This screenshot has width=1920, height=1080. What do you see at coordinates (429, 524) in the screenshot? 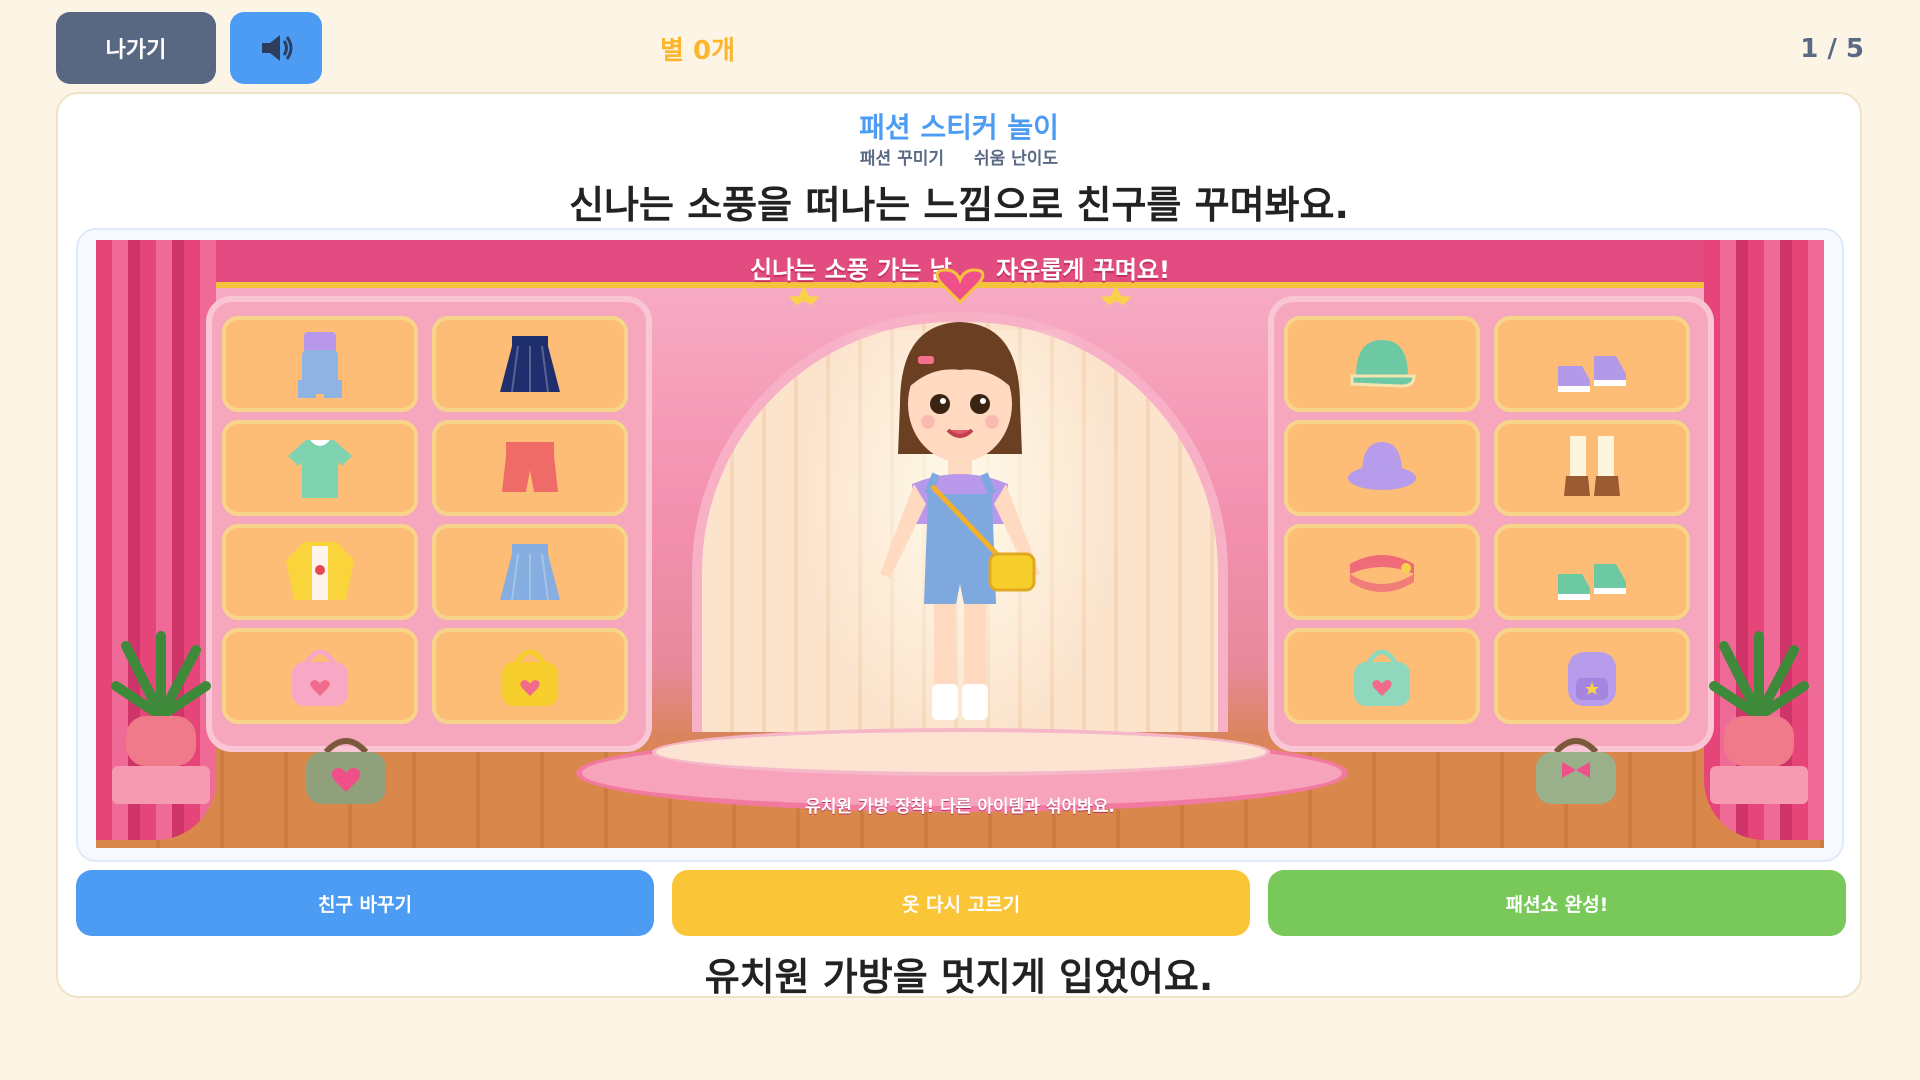
I see `wardrobe-left-panel` at bounding box center [429, 524].